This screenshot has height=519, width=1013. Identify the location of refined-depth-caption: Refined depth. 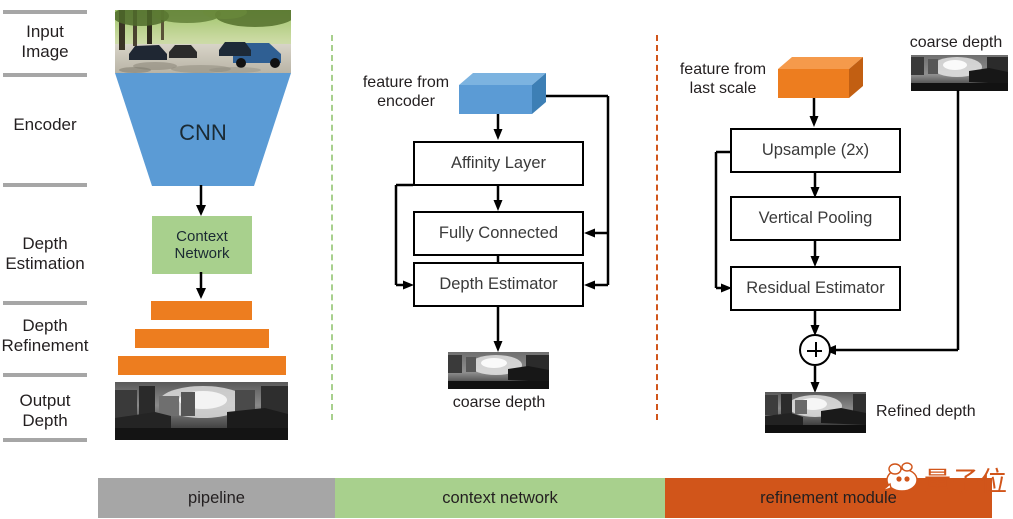
(926, 411).